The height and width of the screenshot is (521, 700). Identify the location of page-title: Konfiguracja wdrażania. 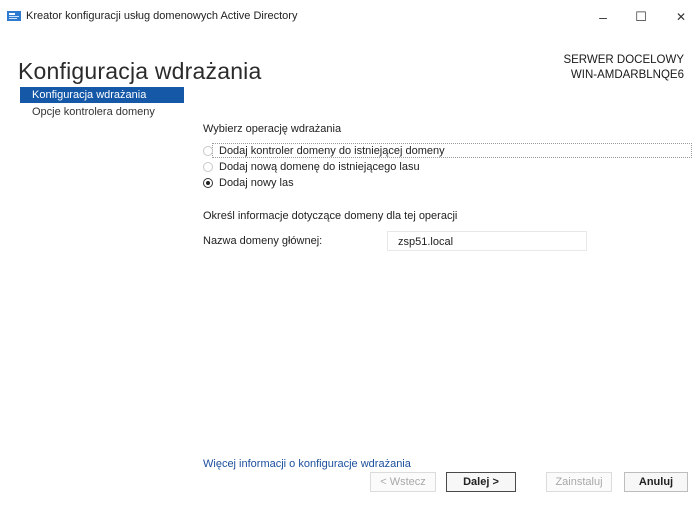
(140, 71).